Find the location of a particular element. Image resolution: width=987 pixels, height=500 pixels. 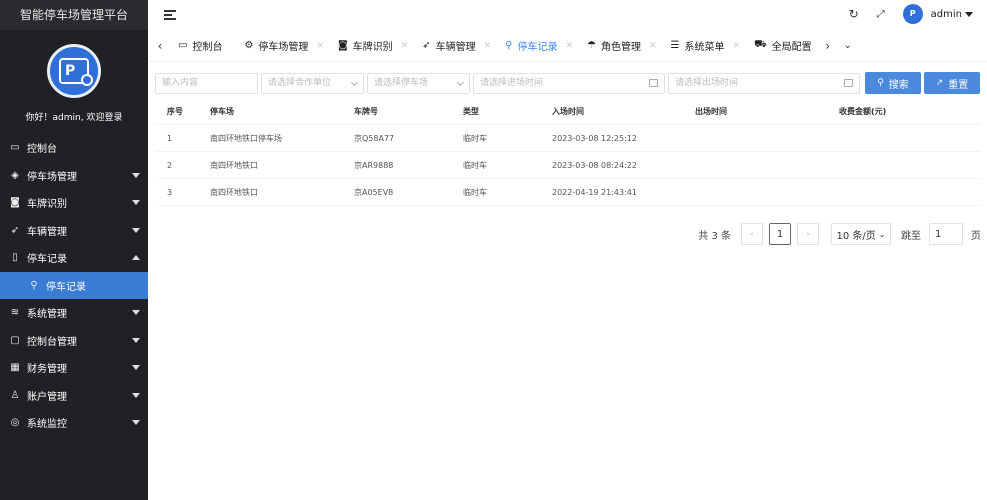

user-icon: ♙ is located at coordinates (15, 395).